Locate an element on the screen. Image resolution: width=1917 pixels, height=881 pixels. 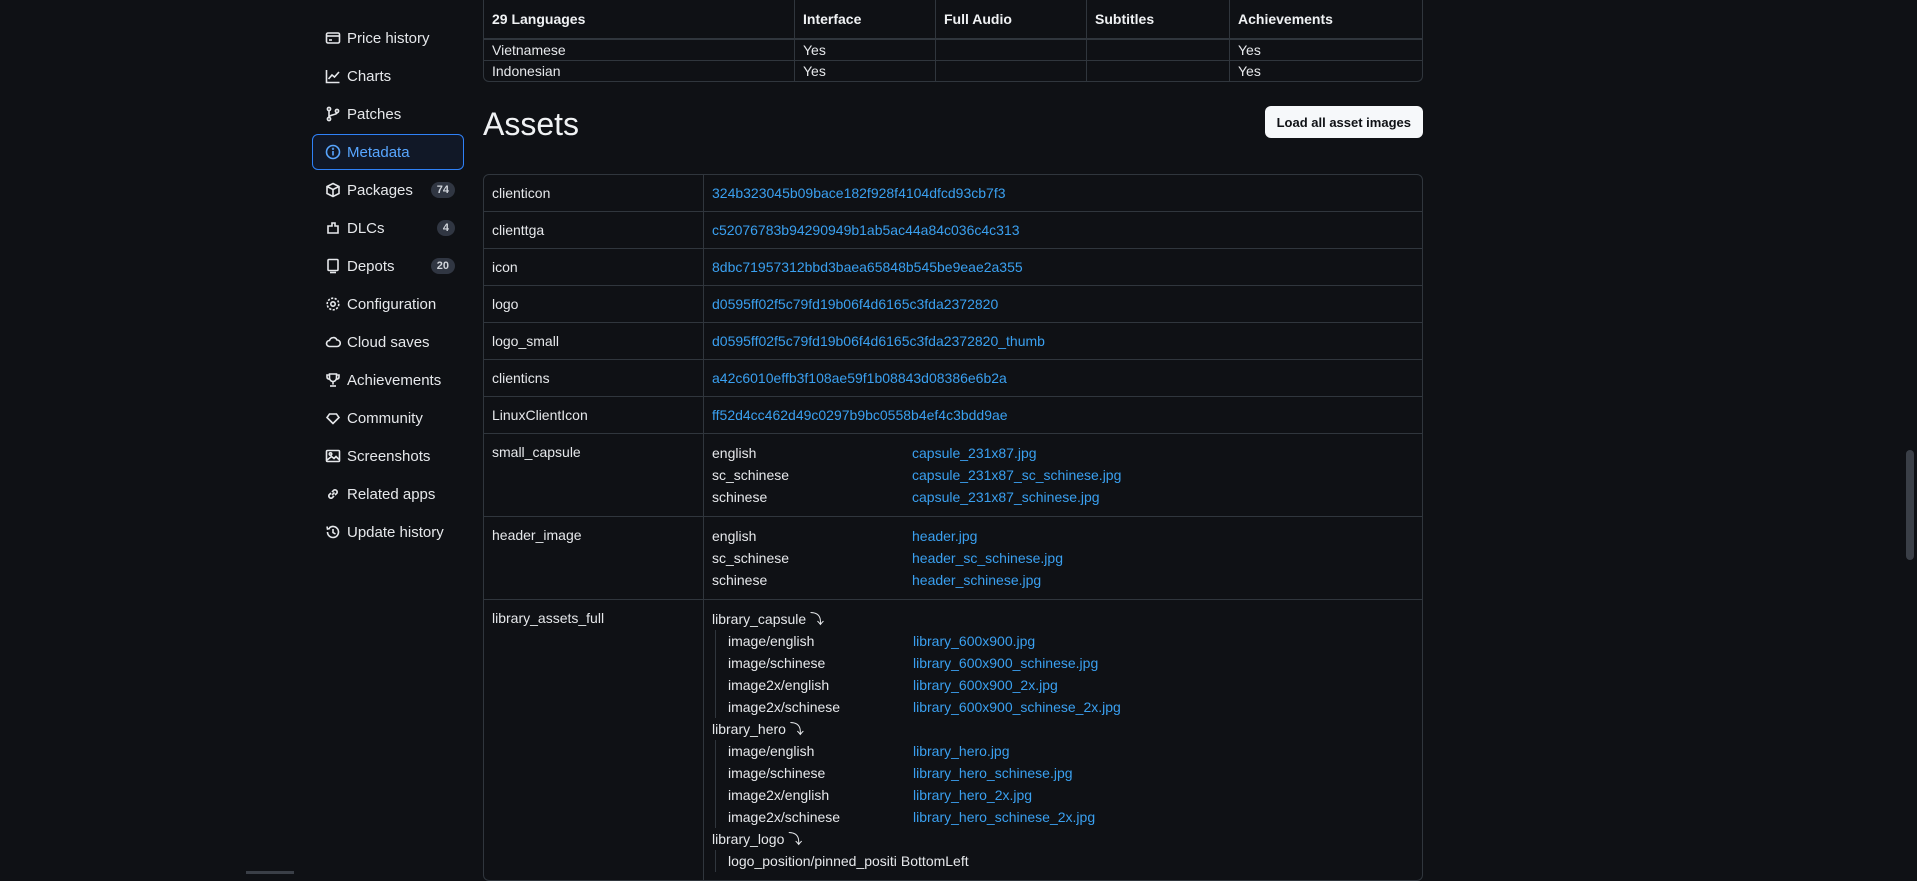
sidebar-item-screenshots: Screenshots is located at coordinates (388, 456).